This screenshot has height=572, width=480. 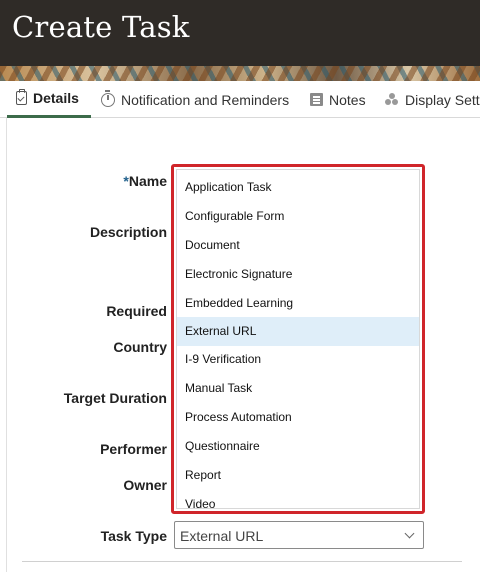 What do you see at coordinates (240, 33) in the screenshot?
I see `page-header: Create Task` at bounding box center [240, 33].